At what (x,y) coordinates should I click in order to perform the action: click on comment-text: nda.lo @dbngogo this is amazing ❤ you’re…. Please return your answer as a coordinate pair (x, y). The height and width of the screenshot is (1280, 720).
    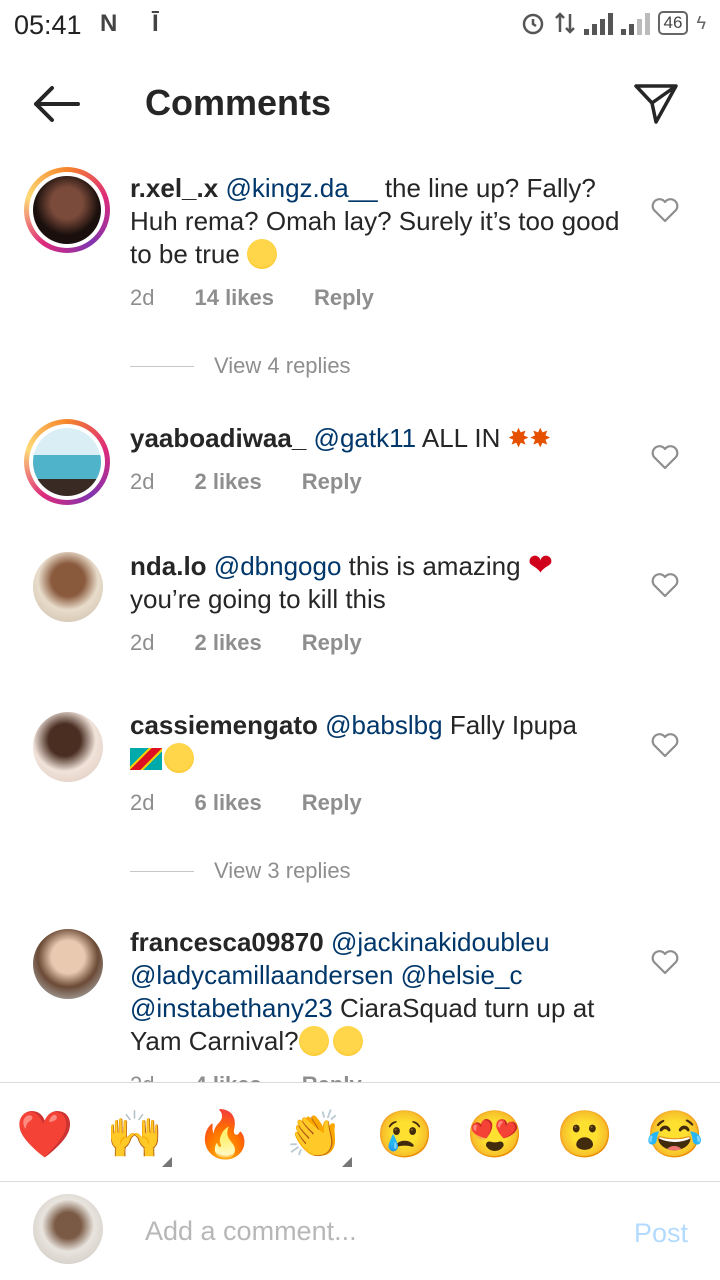
    Looking at the image, I should click on (375, 582).